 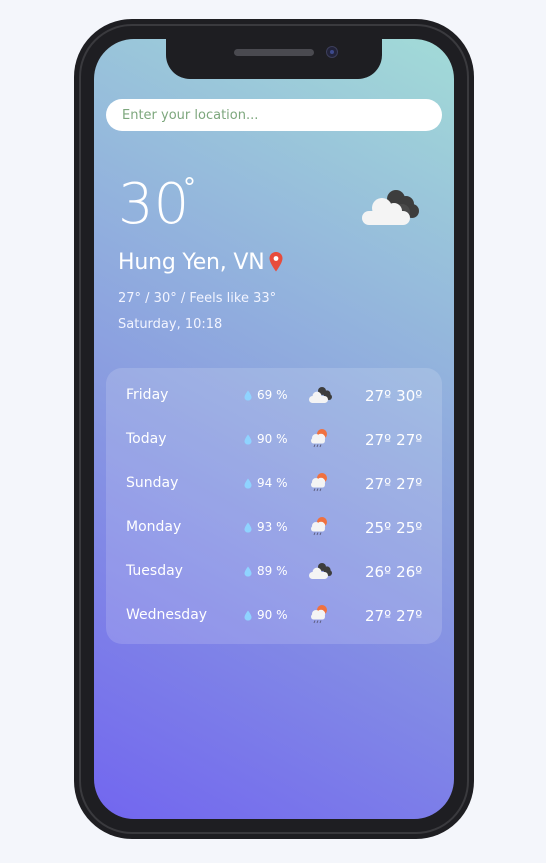 I want to click on forecast-day: Friday, so click(x=147, y=395).